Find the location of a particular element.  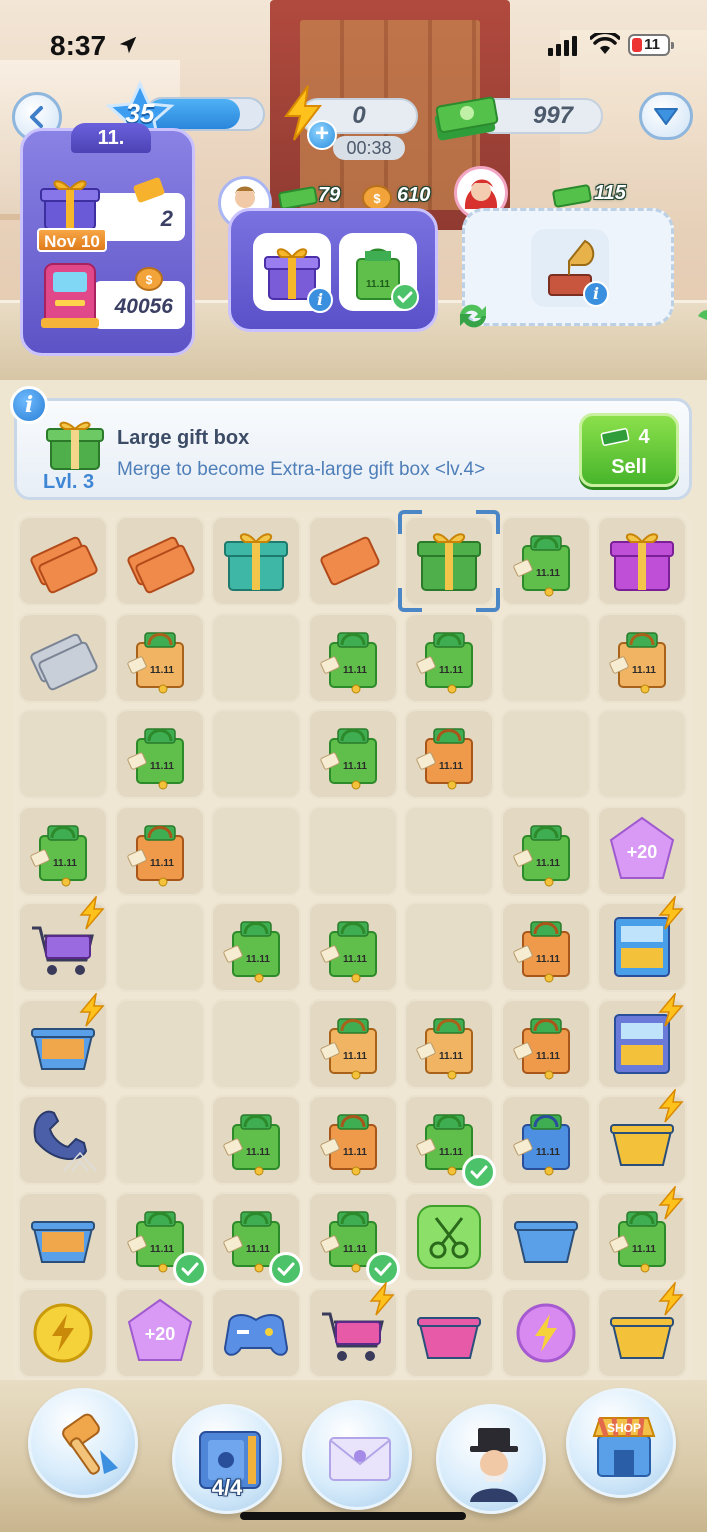

board-cell-gift-box-teal is located at coordinates (256, 561).